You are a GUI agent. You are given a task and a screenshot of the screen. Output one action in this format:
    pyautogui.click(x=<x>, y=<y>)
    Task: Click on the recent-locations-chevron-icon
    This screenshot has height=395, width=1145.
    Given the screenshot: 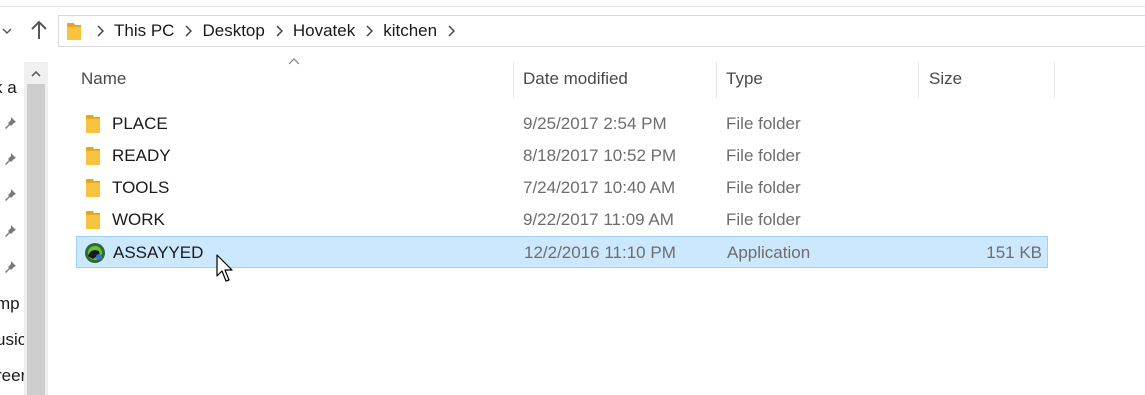 What is the action you would take?
    pyautogui.click(x=7, y=30)
    